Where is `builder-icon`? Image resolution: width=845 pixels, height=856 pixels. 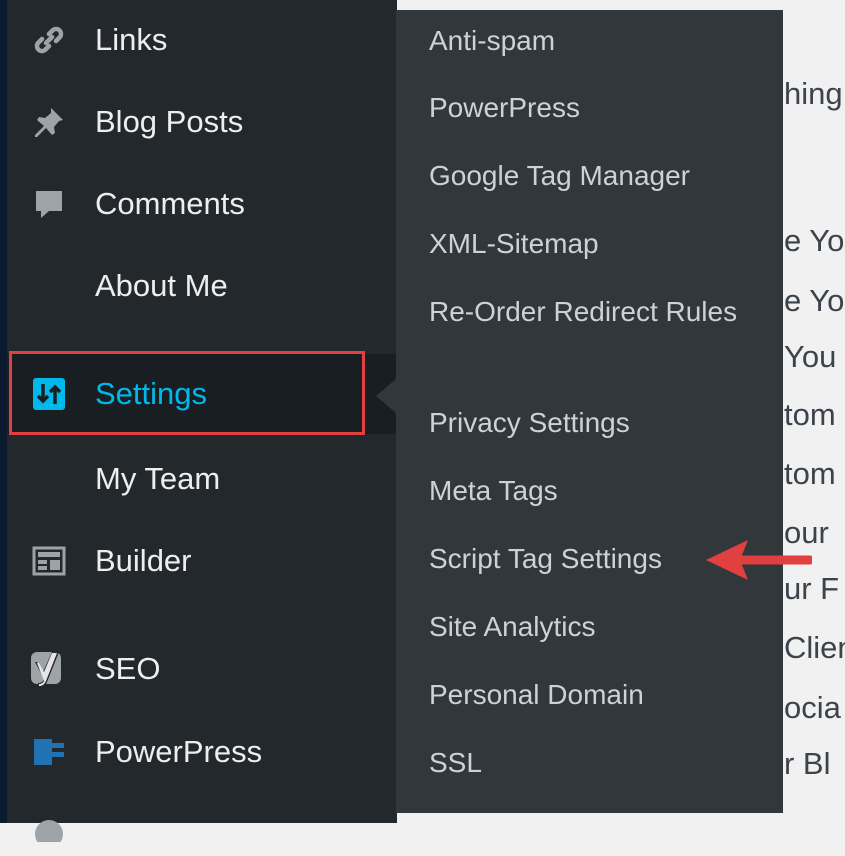 builder-icon is located at coordinates (49, 561).